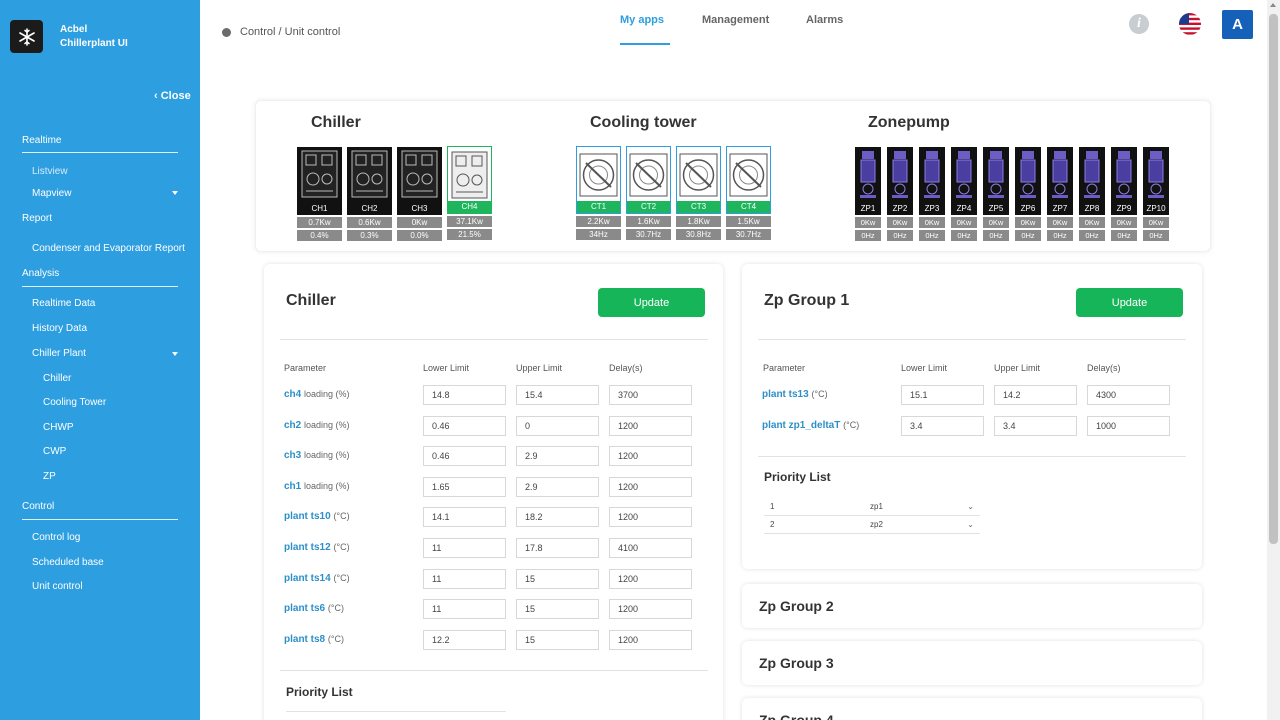 The height and width of the screenshot is (720, 1280). I want to click on zone-pump-unit: ZP1 0Kw 0Hz, so click(868, 193).